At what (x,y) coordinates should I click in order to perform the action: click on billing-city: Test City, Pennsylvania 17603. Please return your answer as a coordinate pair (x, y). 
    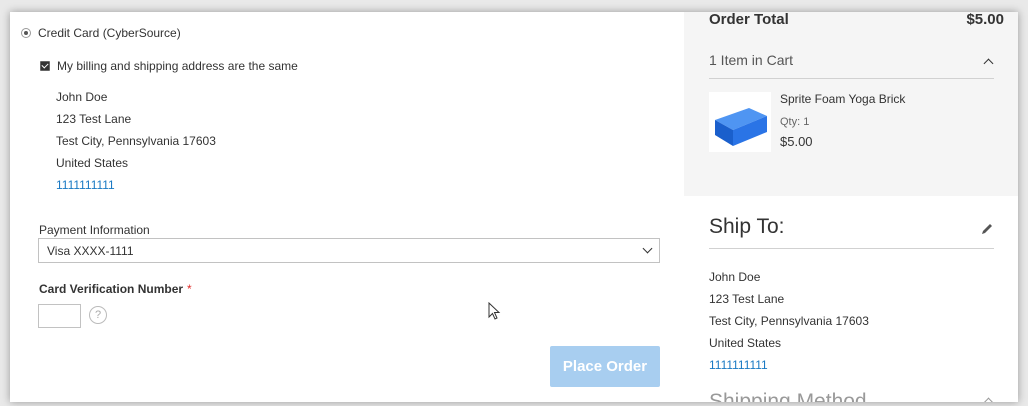
    Looking at the image, I should click on (136, 141).